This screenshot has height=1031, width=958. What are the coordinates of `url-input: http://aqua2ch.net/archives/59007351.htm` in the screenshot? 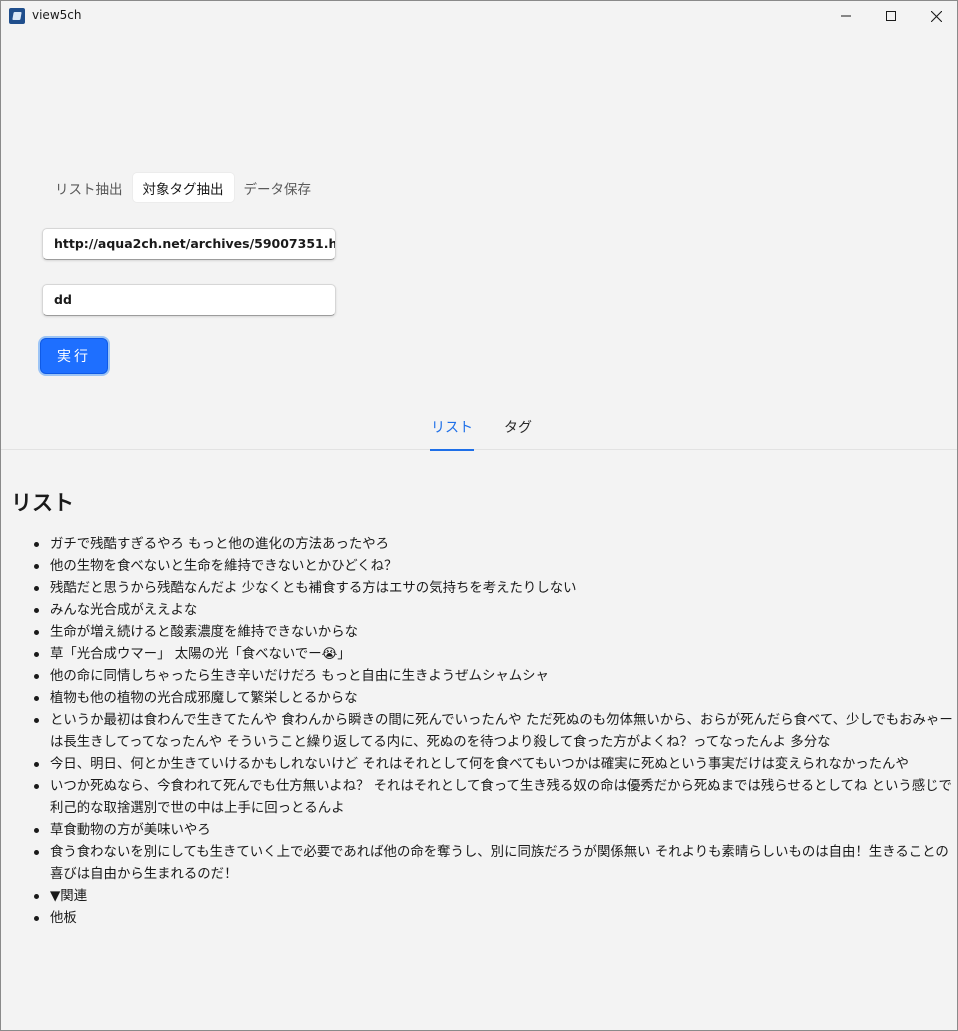 It's located at (189, 244).